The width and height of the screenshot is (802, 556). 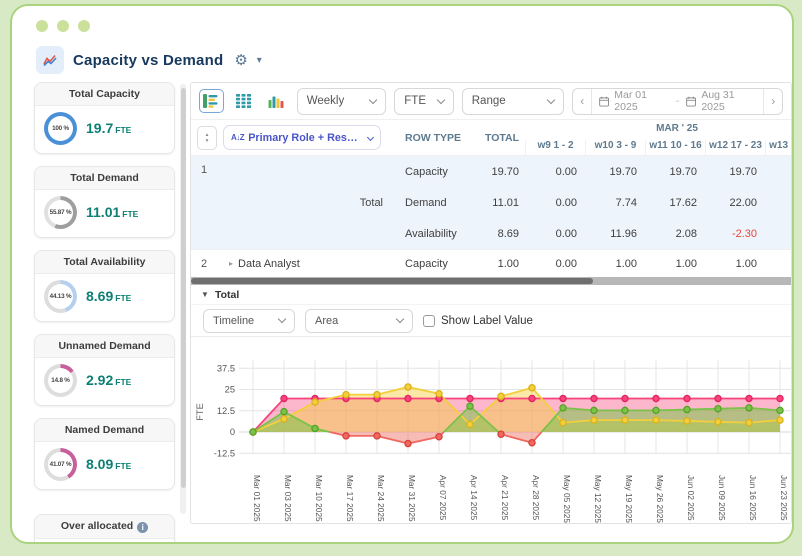 What do you see at coordinates (240, 60) in the screenshot?
I see `settings-gear-icon: ⚙` at bounding box center [240, 60].